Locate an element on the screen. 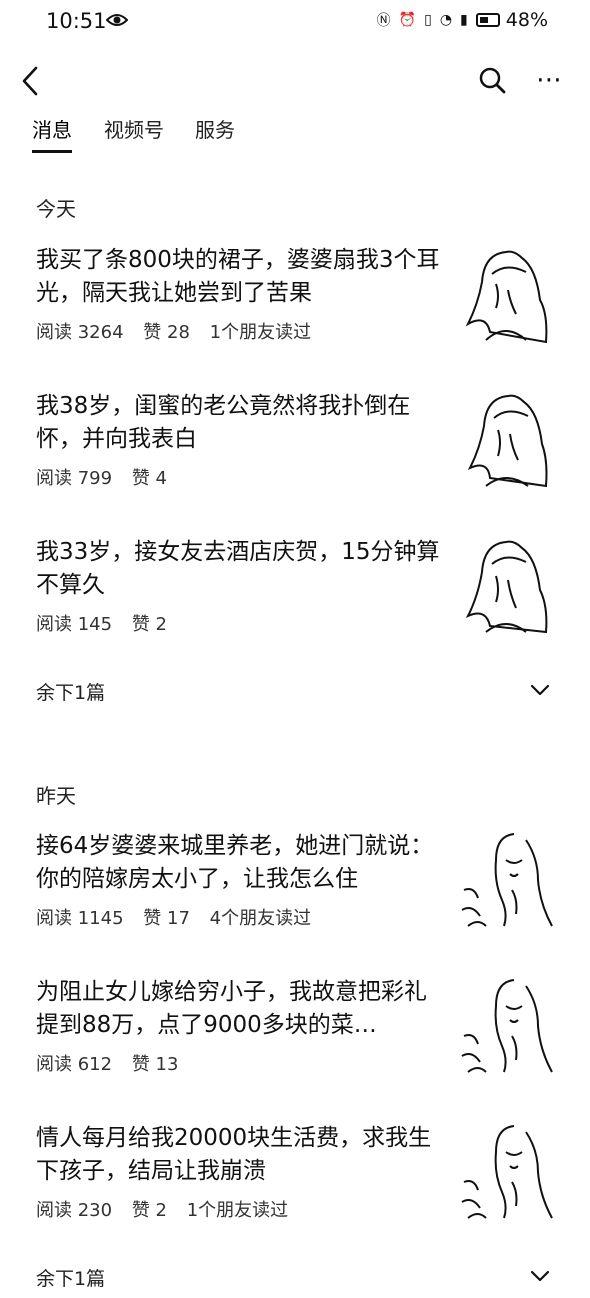  more-horizontal-icon: ⋯ is located at coordinates (549, 80).